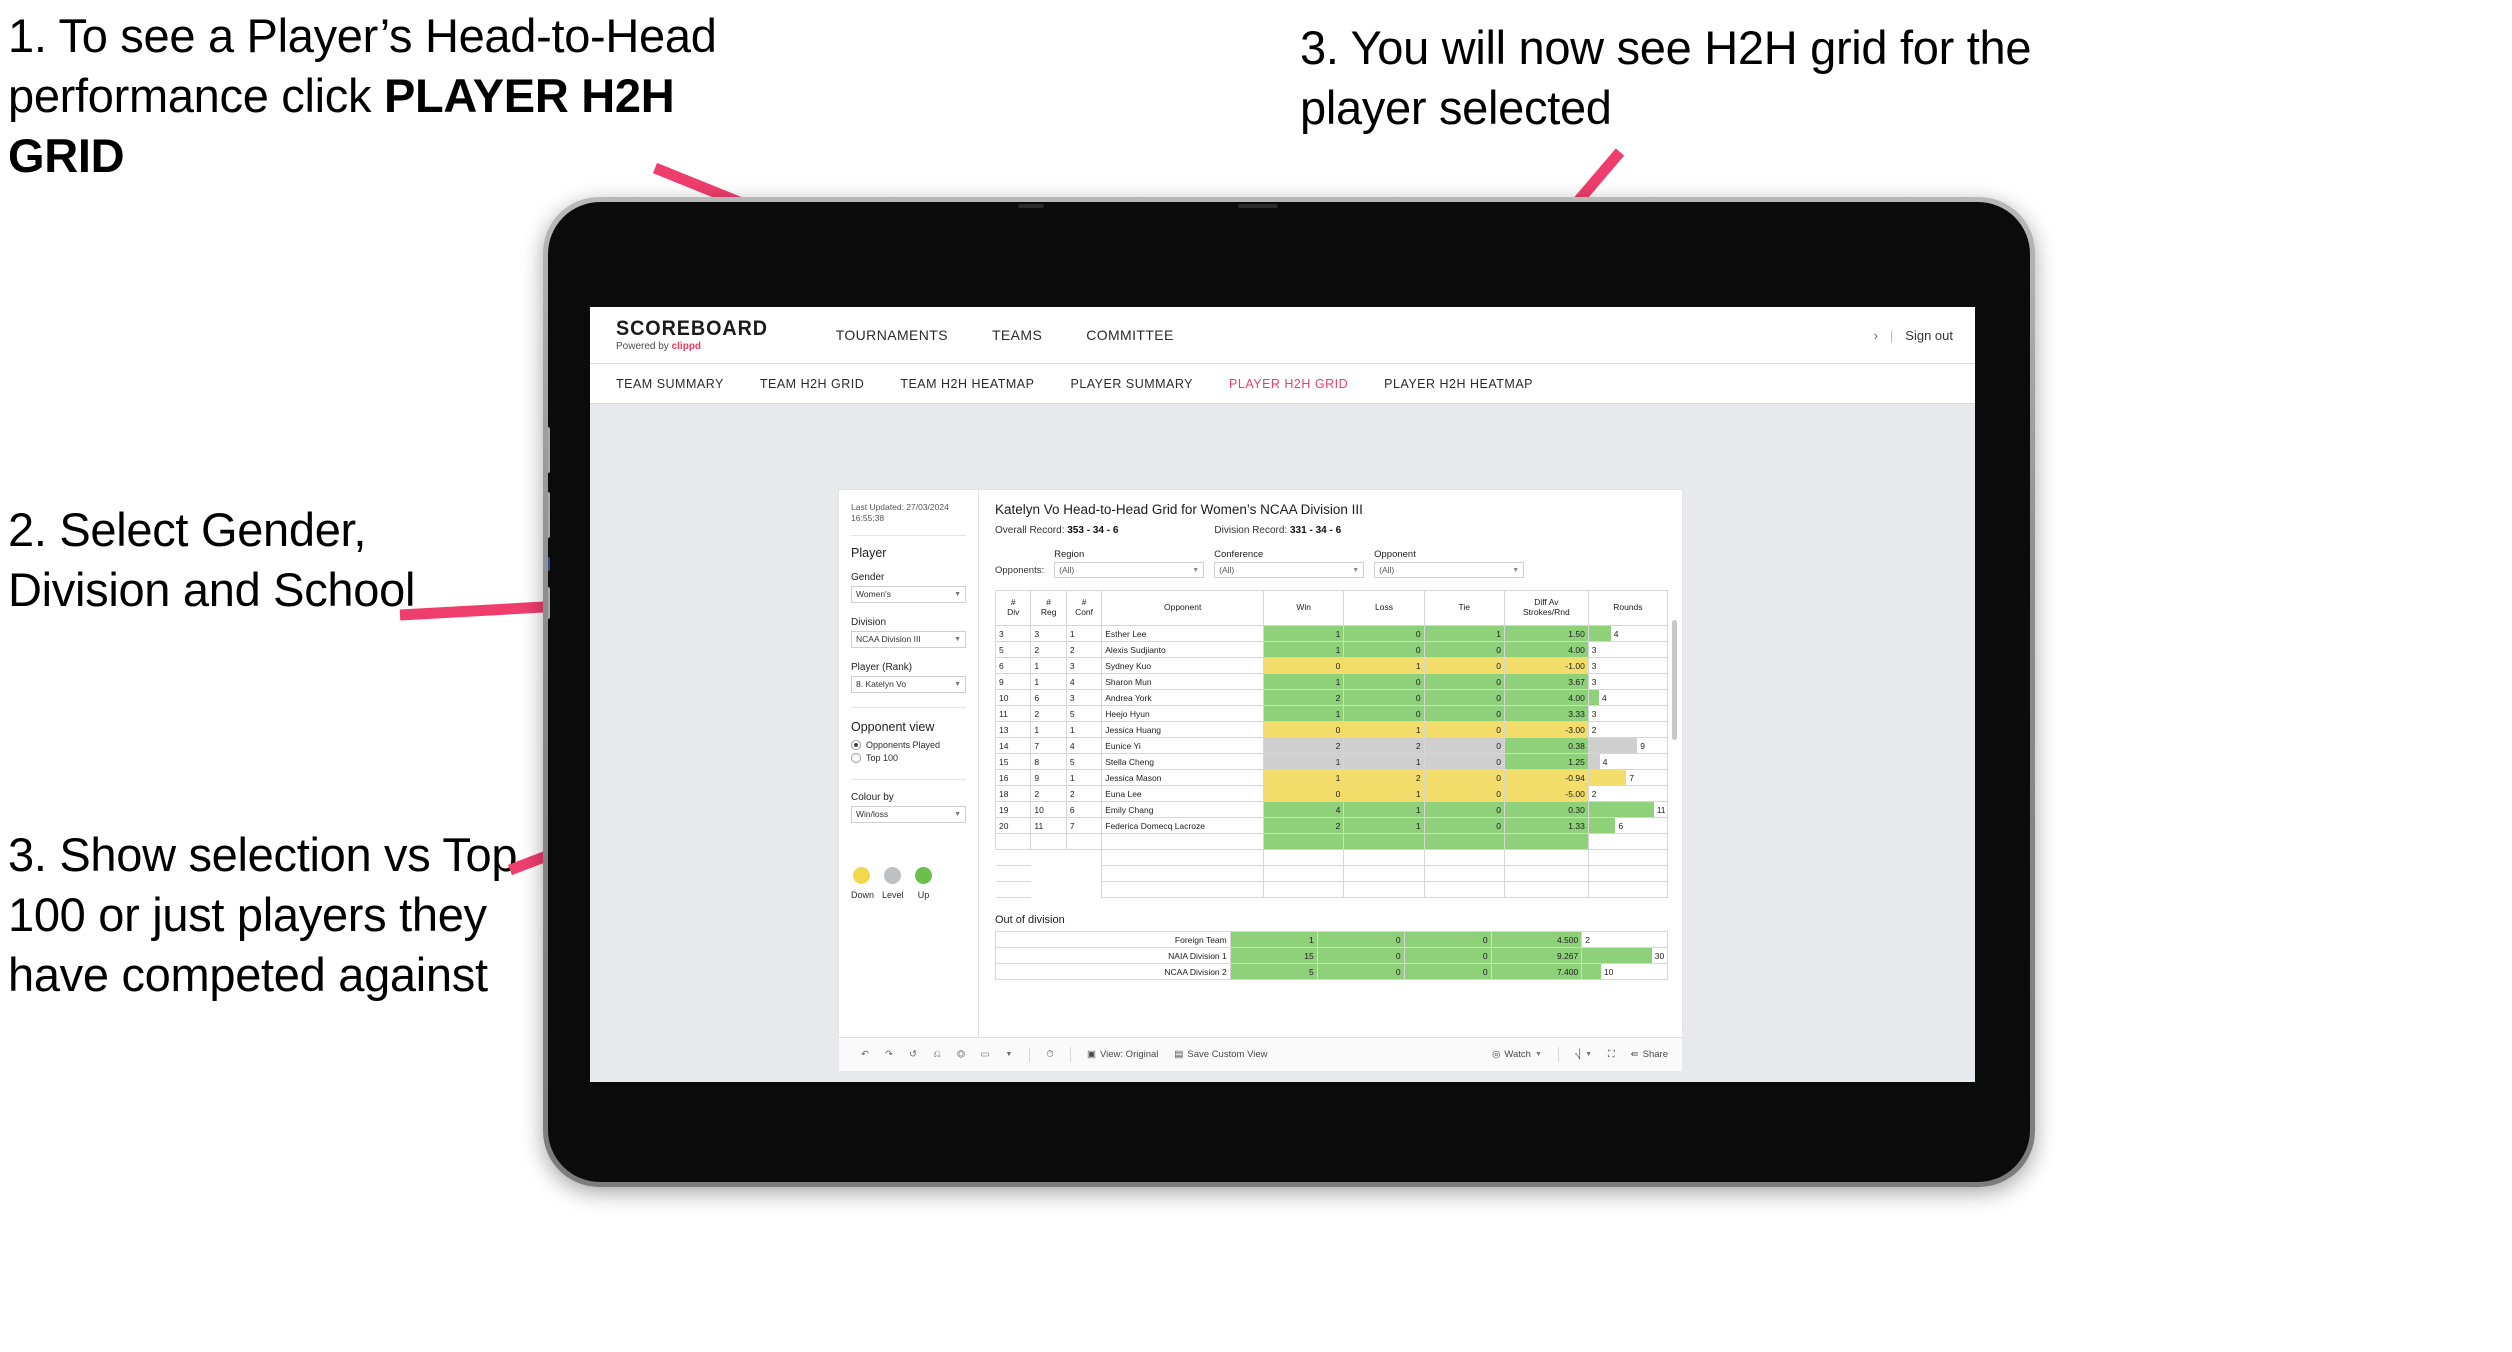 This screenshot has height=1352, width=2512. Describe the element at coordinates (1017, 335) in the screenshot. I see `nav-item-teams: TEAMS` at that location.